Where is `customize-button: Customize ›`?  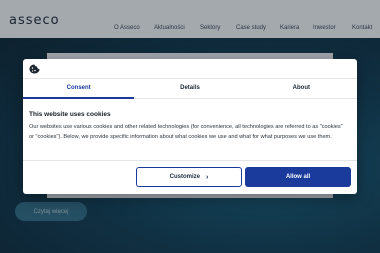
customize-button: Customize › is located at coordinates (189, 177).